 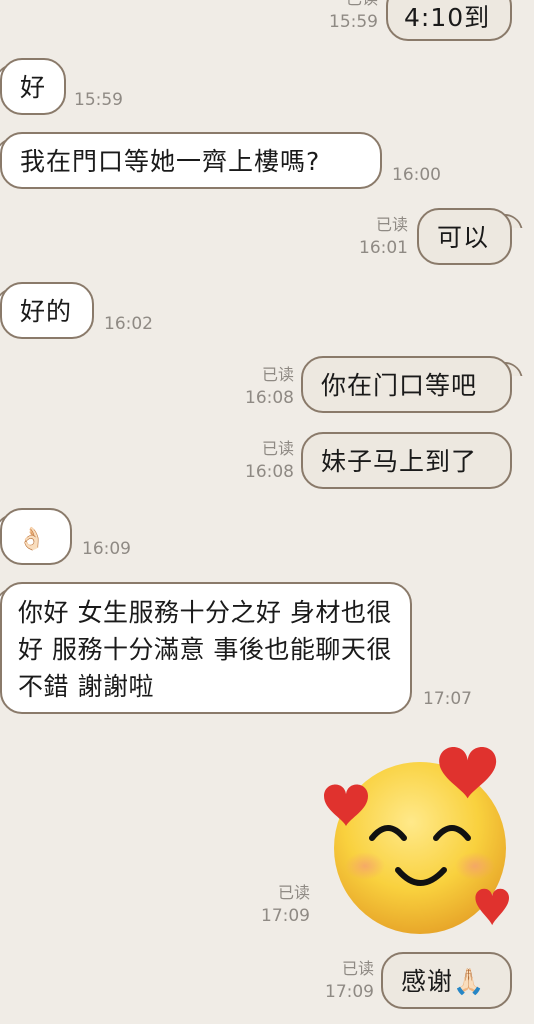 What do you see at coordinates (32, 539) in the screenshot?
I see `ok-hand-emoji: 👌🏻` at bounding box center [32, 539].